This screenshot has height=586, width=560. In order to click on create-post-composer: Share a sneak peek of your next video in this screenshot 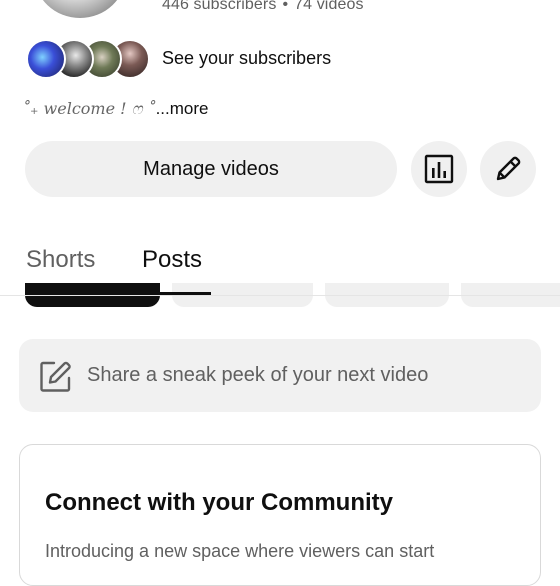, I will do `click(280, 375)`.